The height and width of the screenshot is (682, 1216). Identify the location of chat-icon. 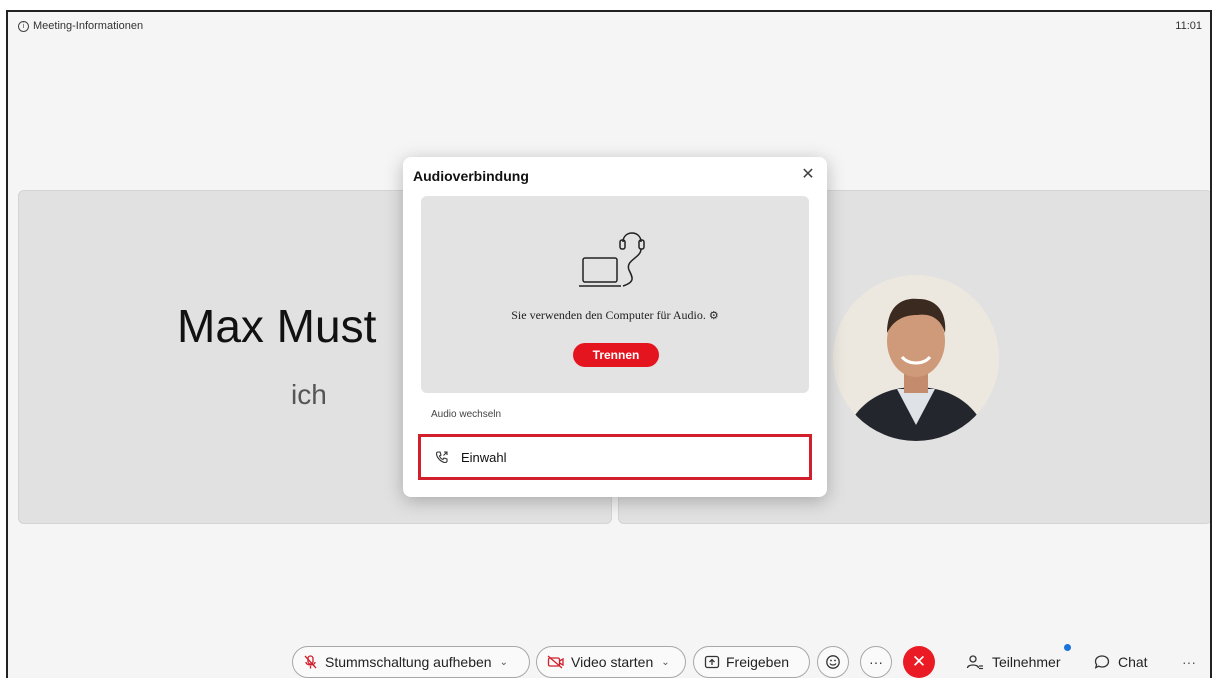
(1102, 662).